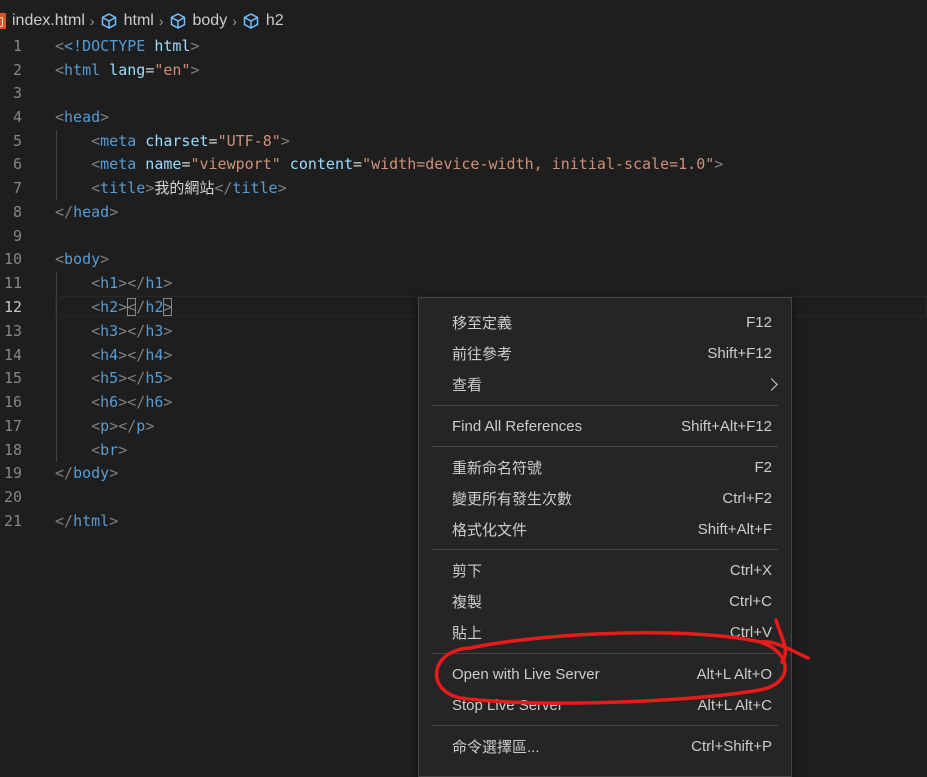 The height and width of the screenshot is (777, 927). What do you see at coordinates (195, 69) in the screenshot?
I see `token: >` at bounding box center [195, 69].